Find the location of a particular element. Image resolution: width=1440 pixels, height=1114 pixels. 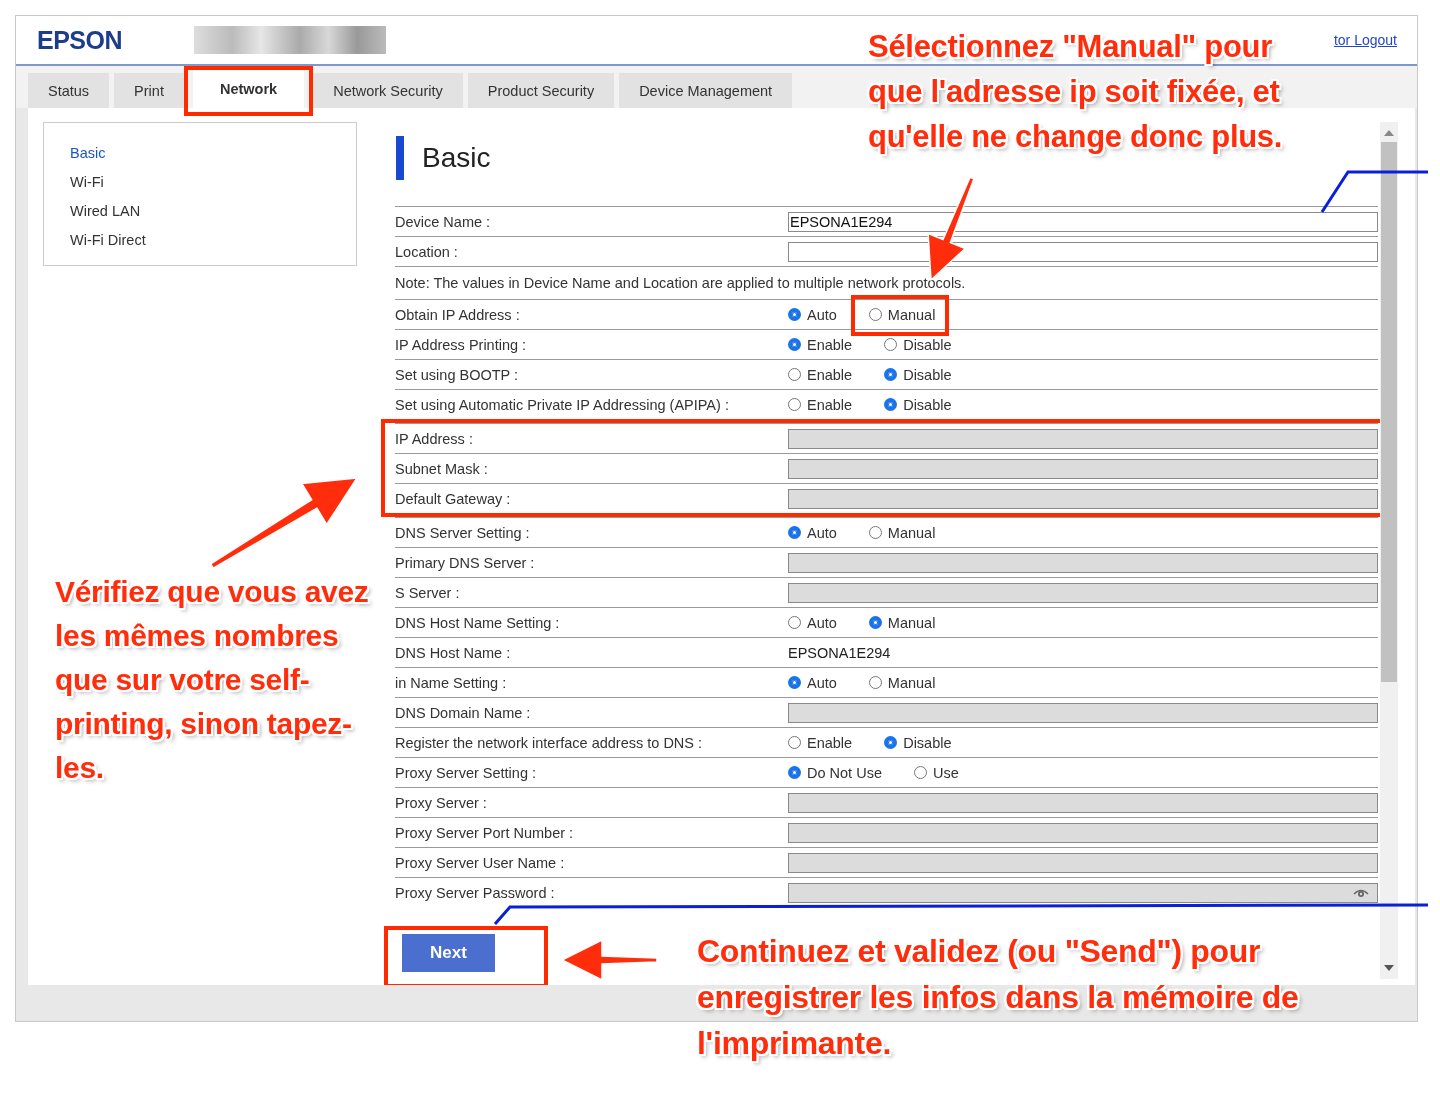

tab: Device Management is located at coordinates (706, 90).